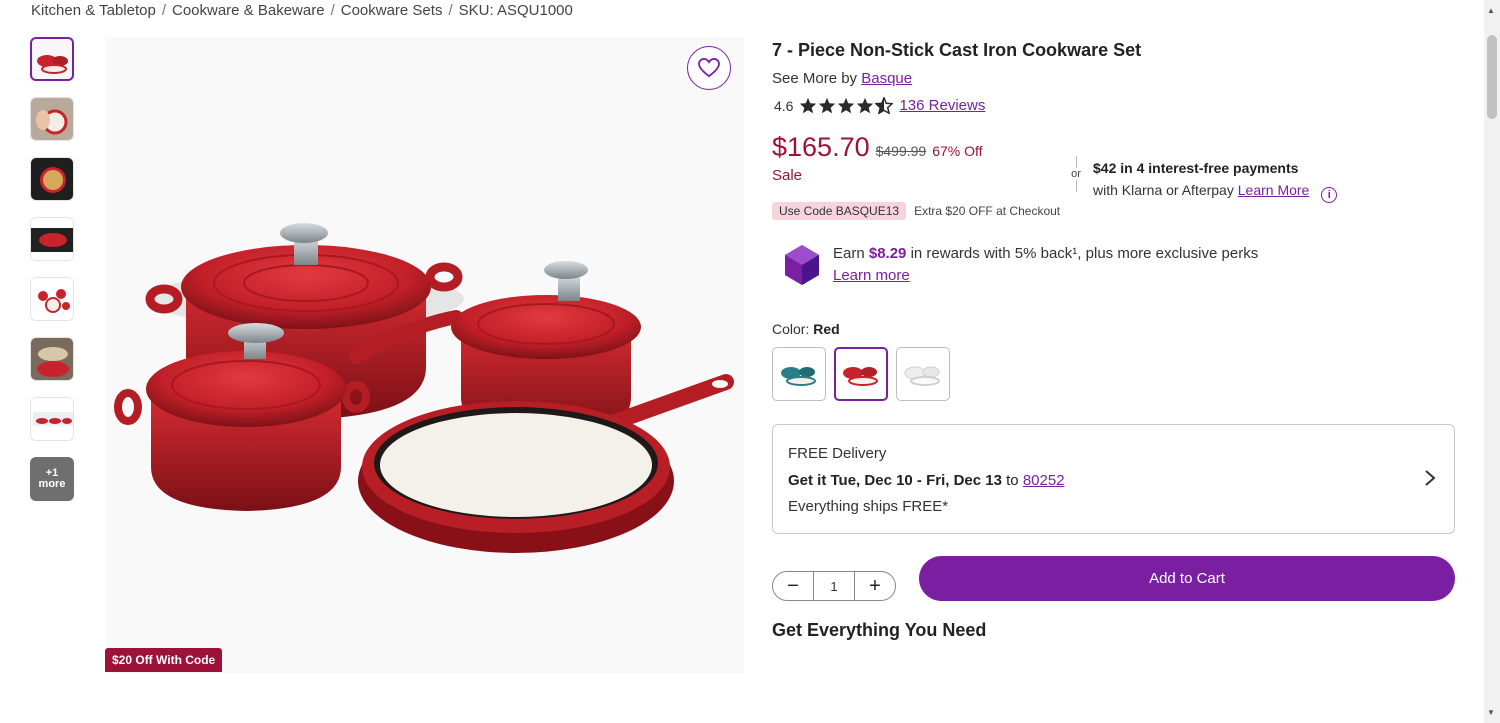  I want to click on food-thumbnail, so click(52, 359).